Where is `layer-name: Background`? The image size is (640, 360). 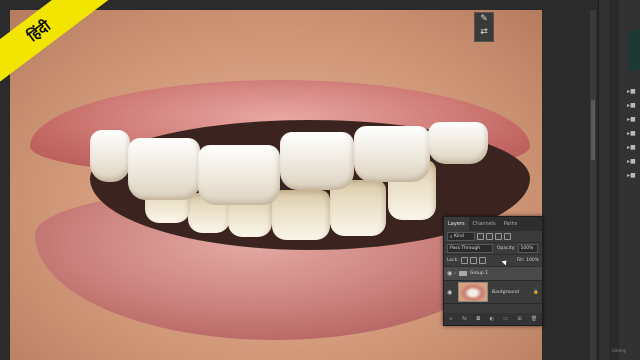
layer-name: Background is located at coordinates (505, 292).